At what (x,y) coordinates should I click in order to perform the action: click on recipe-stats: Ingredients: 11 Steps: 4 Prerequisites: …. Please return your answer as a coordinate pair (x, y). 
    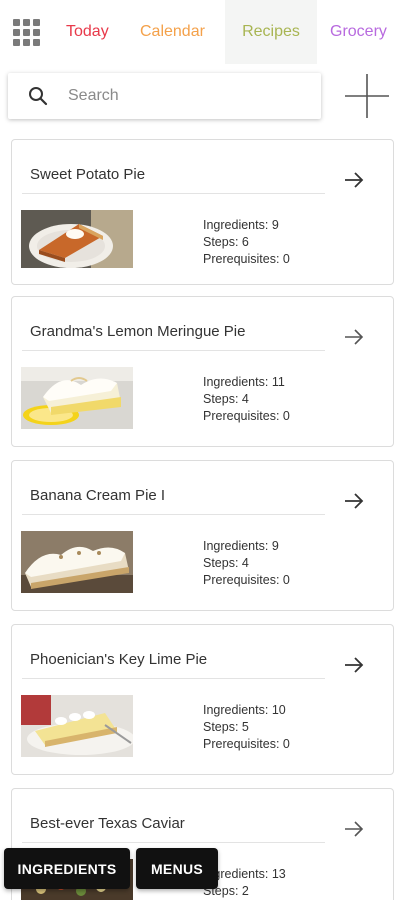
    Looking at the image, I should click on (246, 399).